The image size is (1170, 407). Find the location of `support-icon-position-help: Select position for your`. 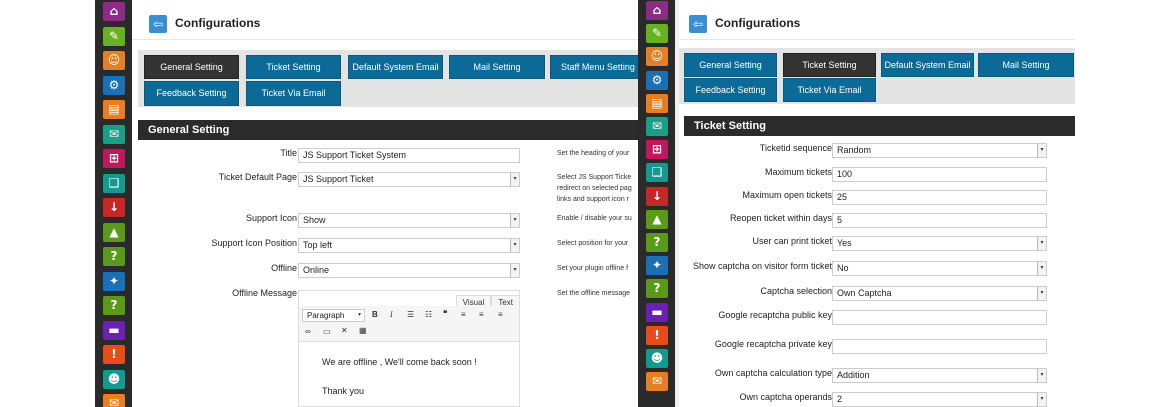

support-icon-position-help: Select position for your is located at coordinates (593, 243).